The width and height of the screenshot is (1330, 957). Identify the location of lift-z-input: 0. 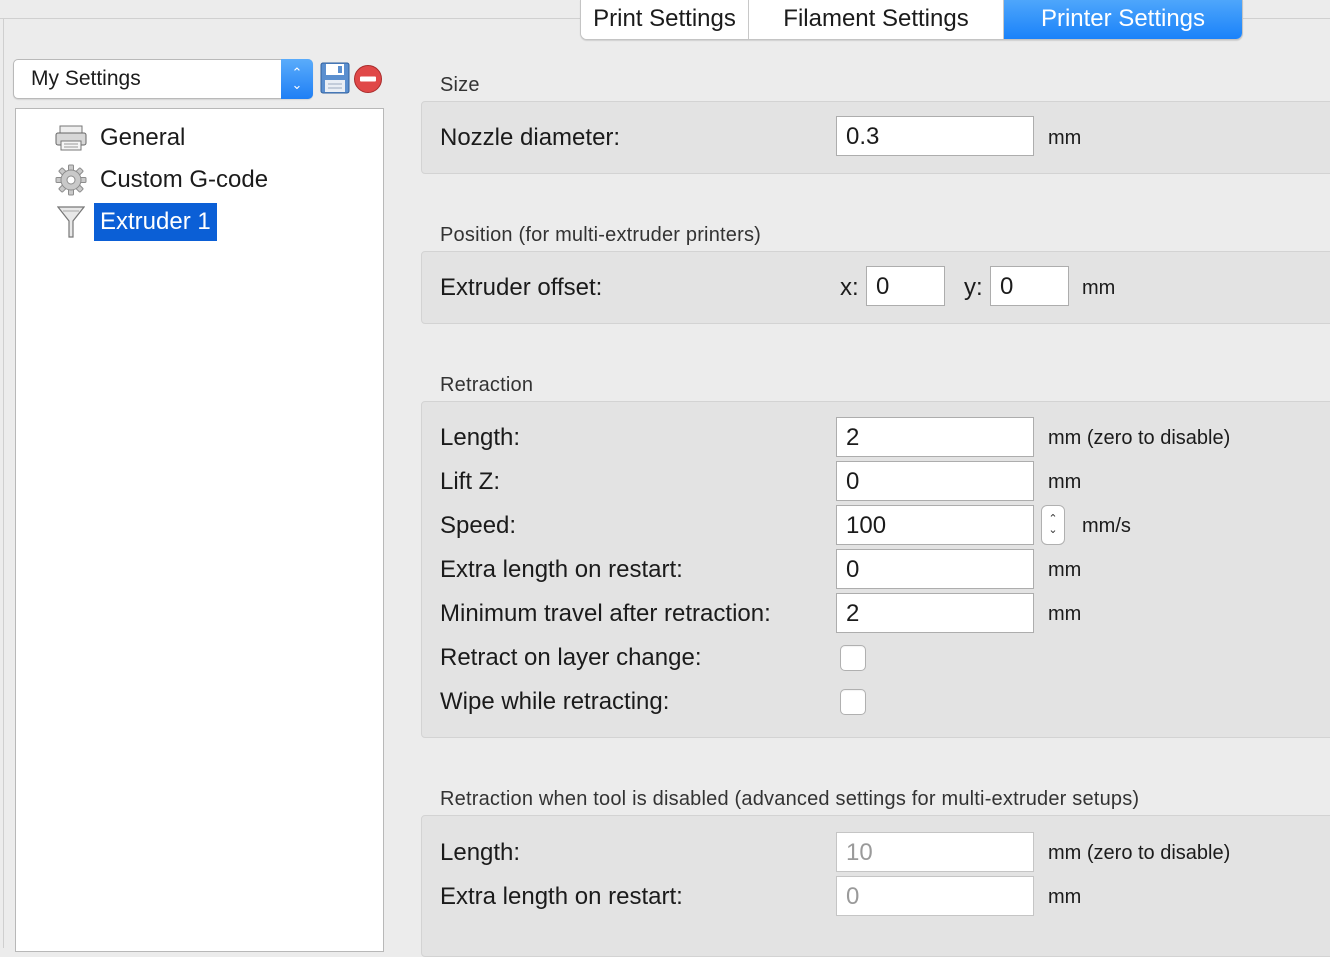
(935, 481).